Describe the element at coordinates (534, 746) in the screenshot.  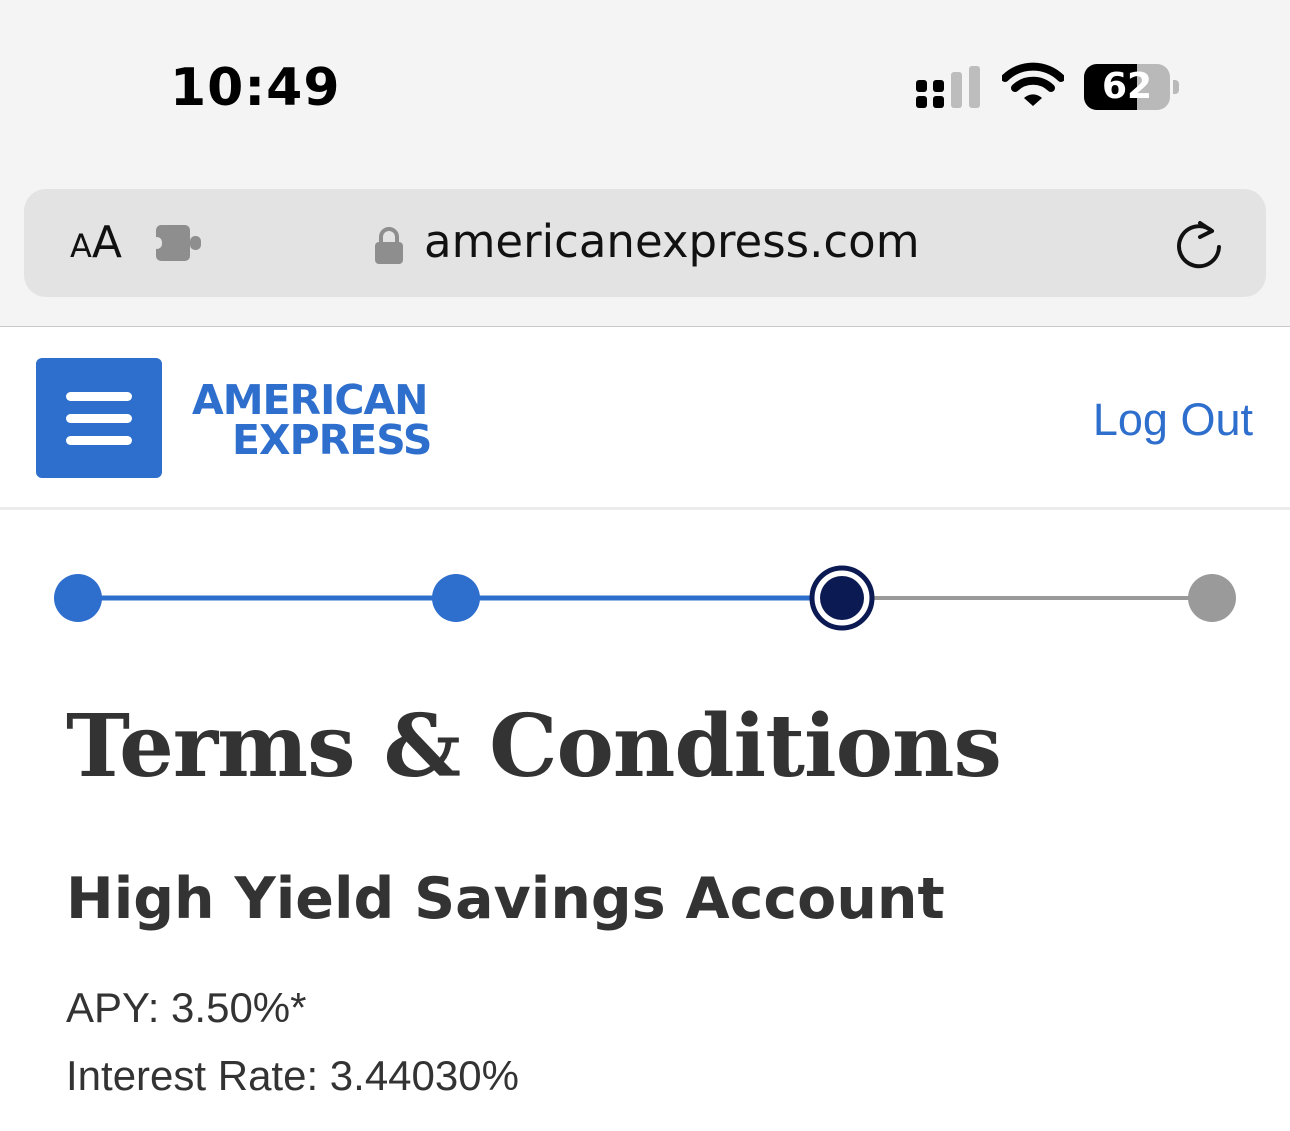
I see `page-title: Terms & Conditions` at that location.